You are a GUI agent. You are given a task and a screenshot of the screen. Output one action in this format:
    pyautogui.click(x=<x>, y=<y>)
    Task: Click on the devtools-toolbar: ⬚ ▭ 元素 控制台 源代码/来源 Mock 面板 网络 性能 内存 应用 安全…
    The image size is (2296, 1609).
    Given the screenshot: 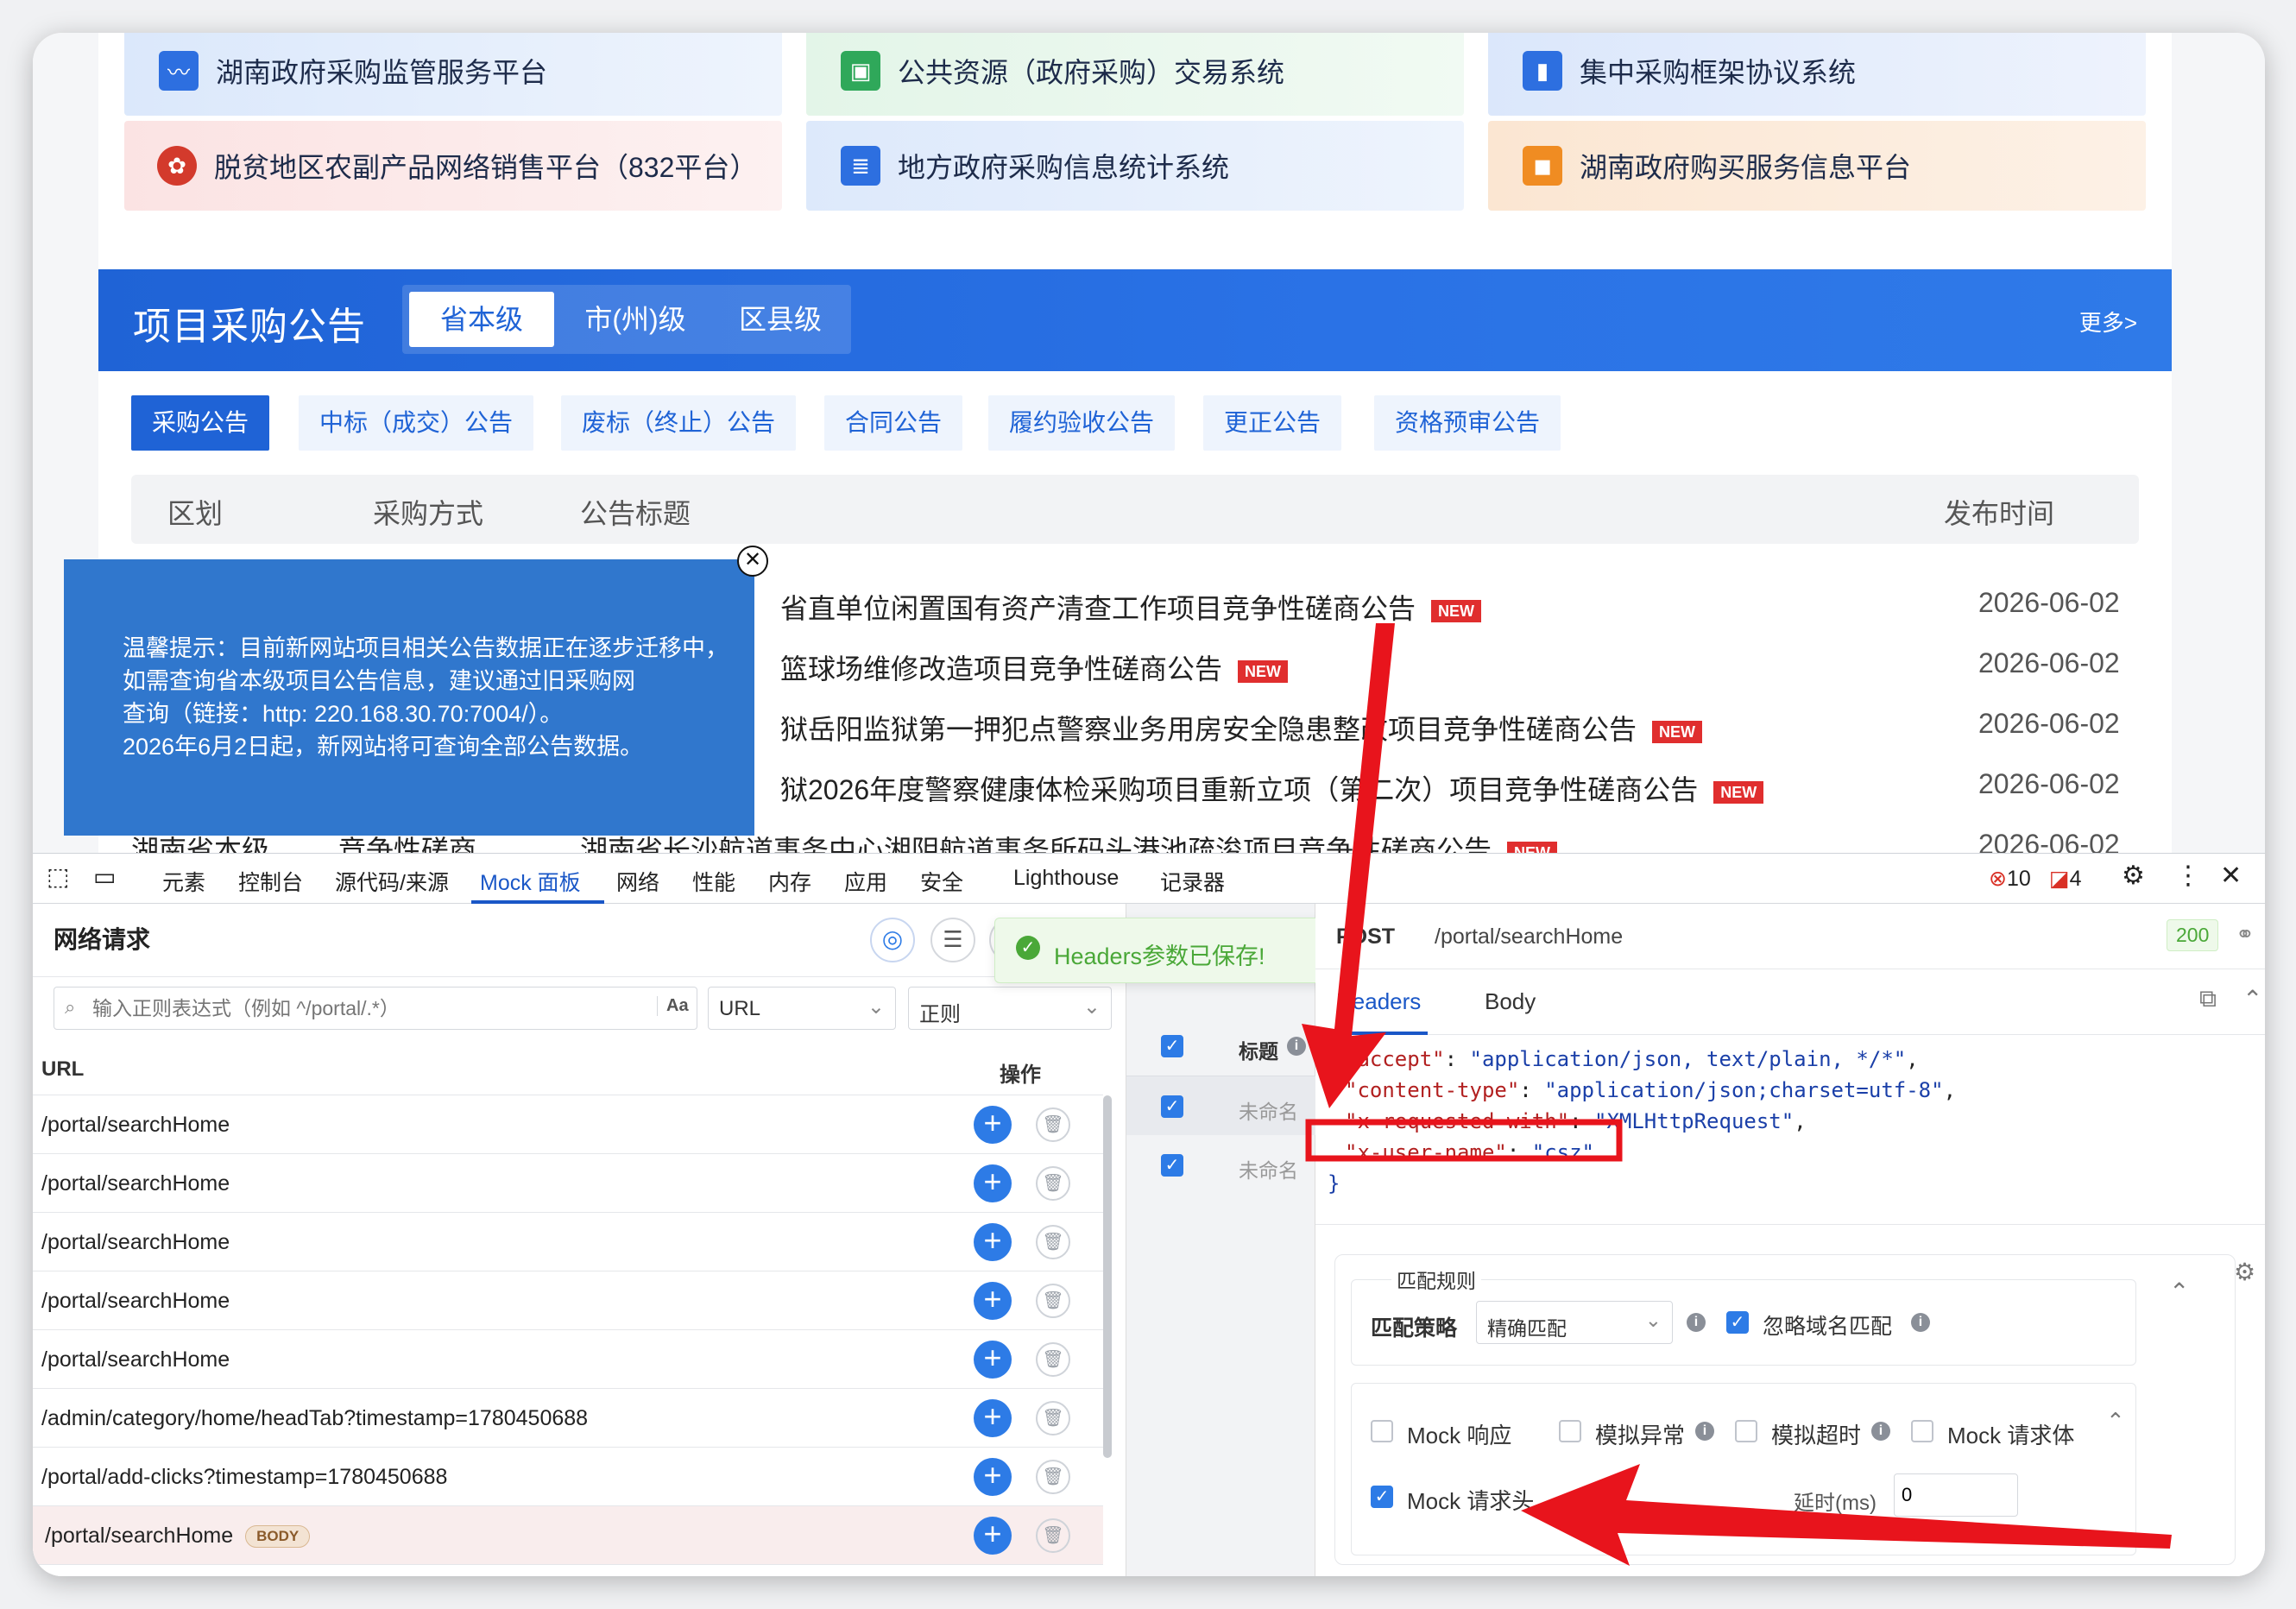 What is the action you would take?
    pyautogui.click(x=1149, y=879)
    